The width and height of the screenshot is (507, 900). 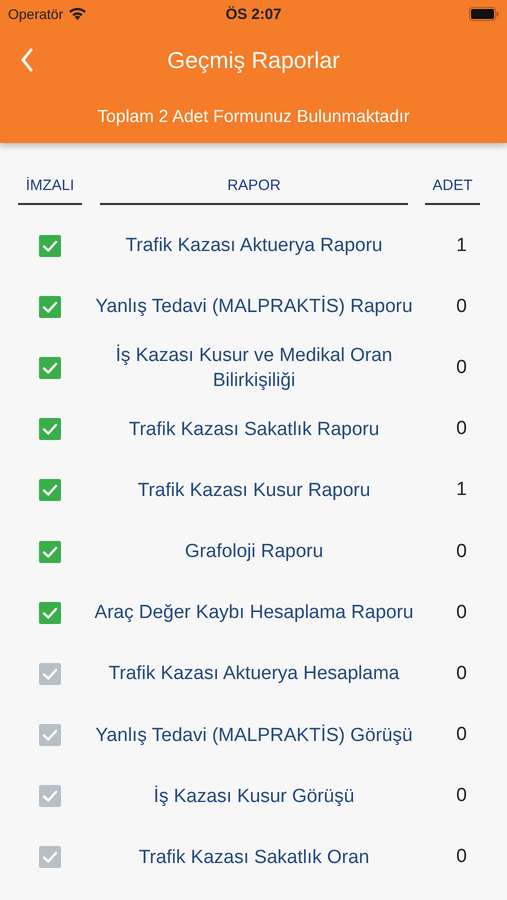 I want to click on report-name: Trafik Kazası Aktuerya Raporu, so click(x=254, y=246).